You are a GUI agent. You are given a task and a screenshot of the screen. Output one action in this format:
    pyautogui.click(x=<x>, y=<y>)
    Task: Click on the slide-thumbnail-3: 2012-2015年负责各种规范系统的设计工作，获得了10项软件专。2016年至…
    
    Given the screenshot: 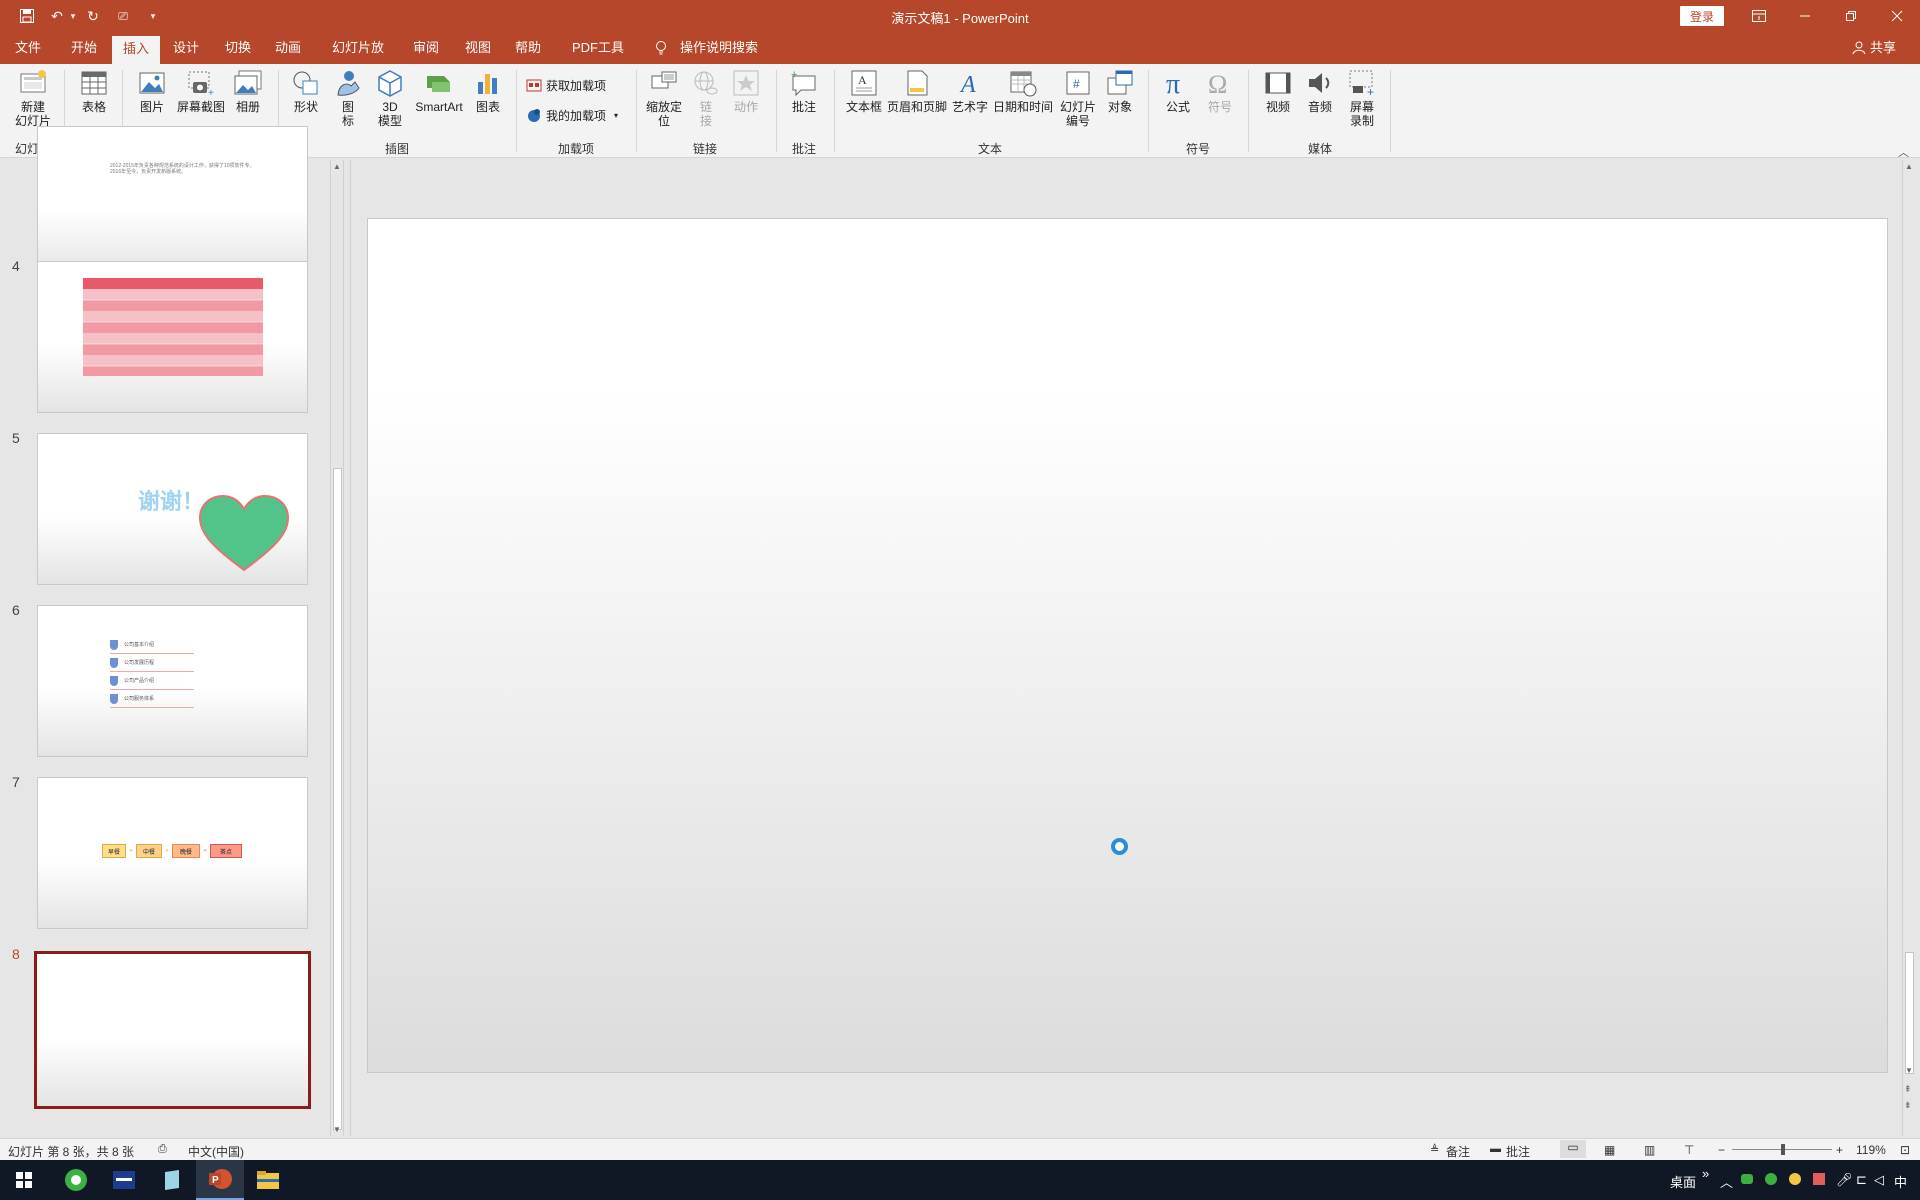 What is the action you would take?
    pyautogui.click(x=172, y=202)
    